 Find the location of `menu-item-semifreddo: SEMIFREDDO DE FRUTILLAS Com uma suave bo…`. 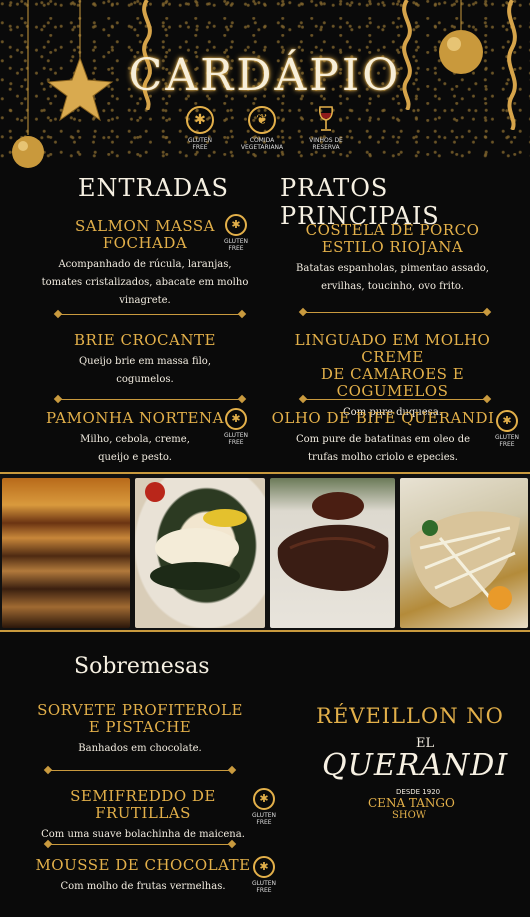

menu-item-semifreddo: SEMIFREDDO DE FRUTILLAS Com uma suave bo… is located at coordinates (143, 814).